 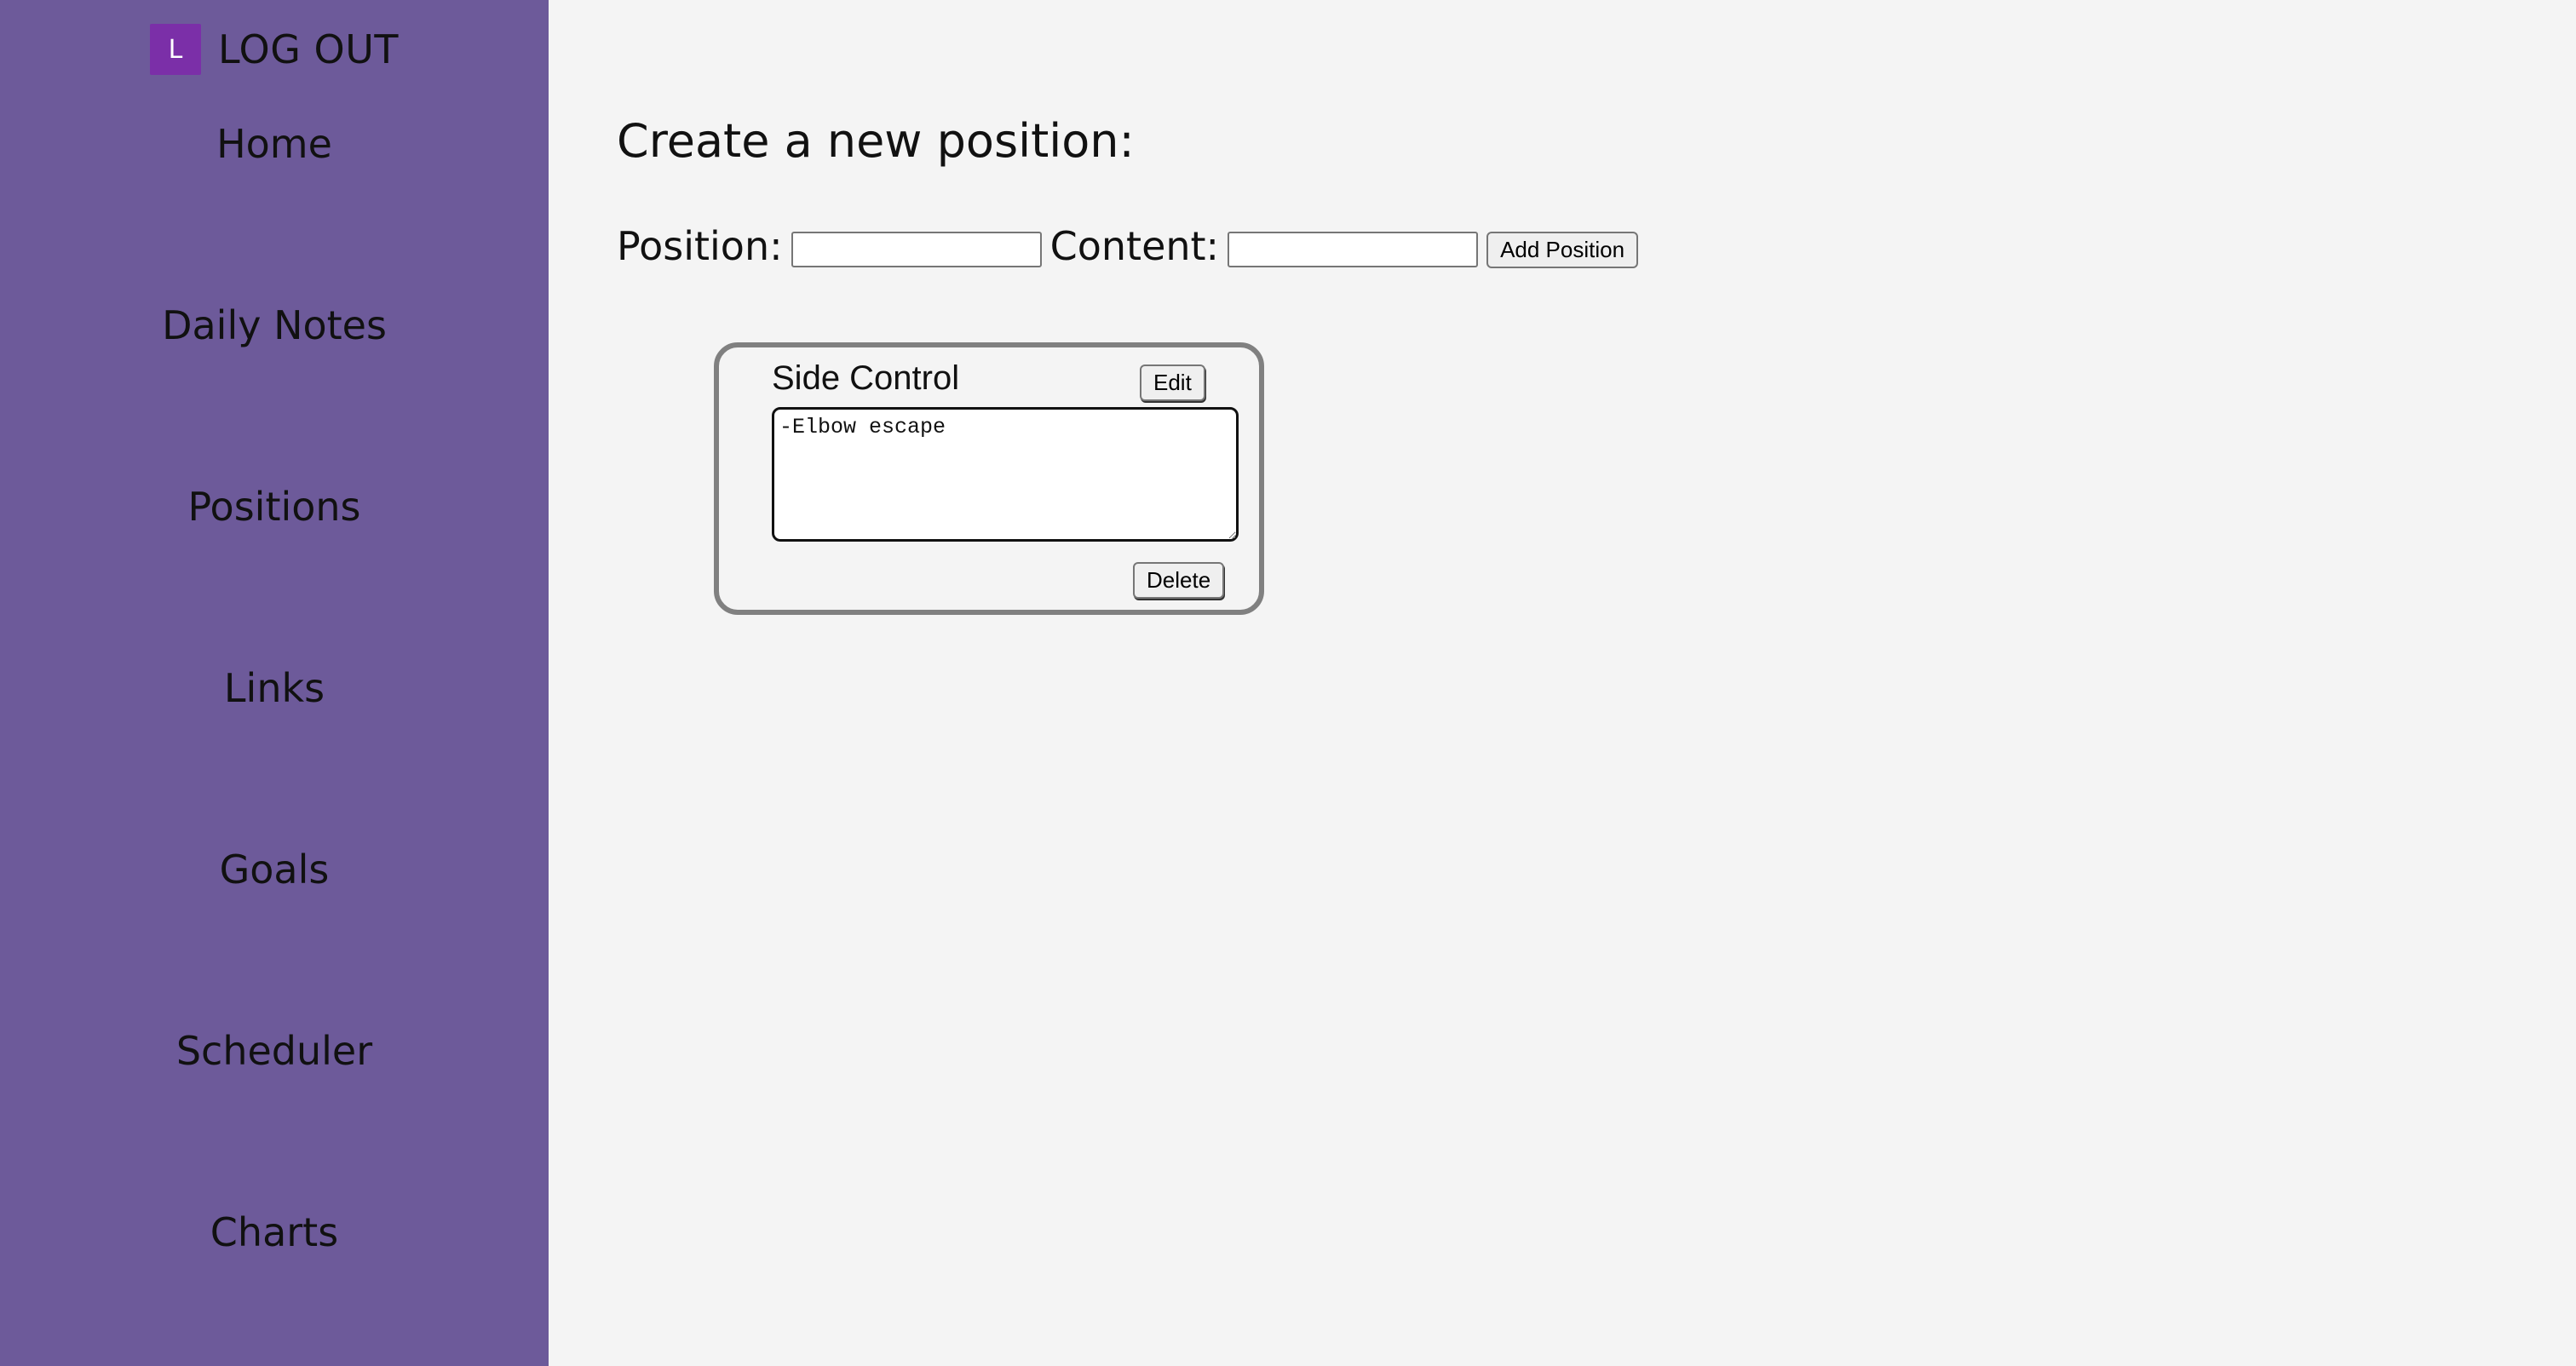 I want to click on position-input, so click(x=917, y=249).